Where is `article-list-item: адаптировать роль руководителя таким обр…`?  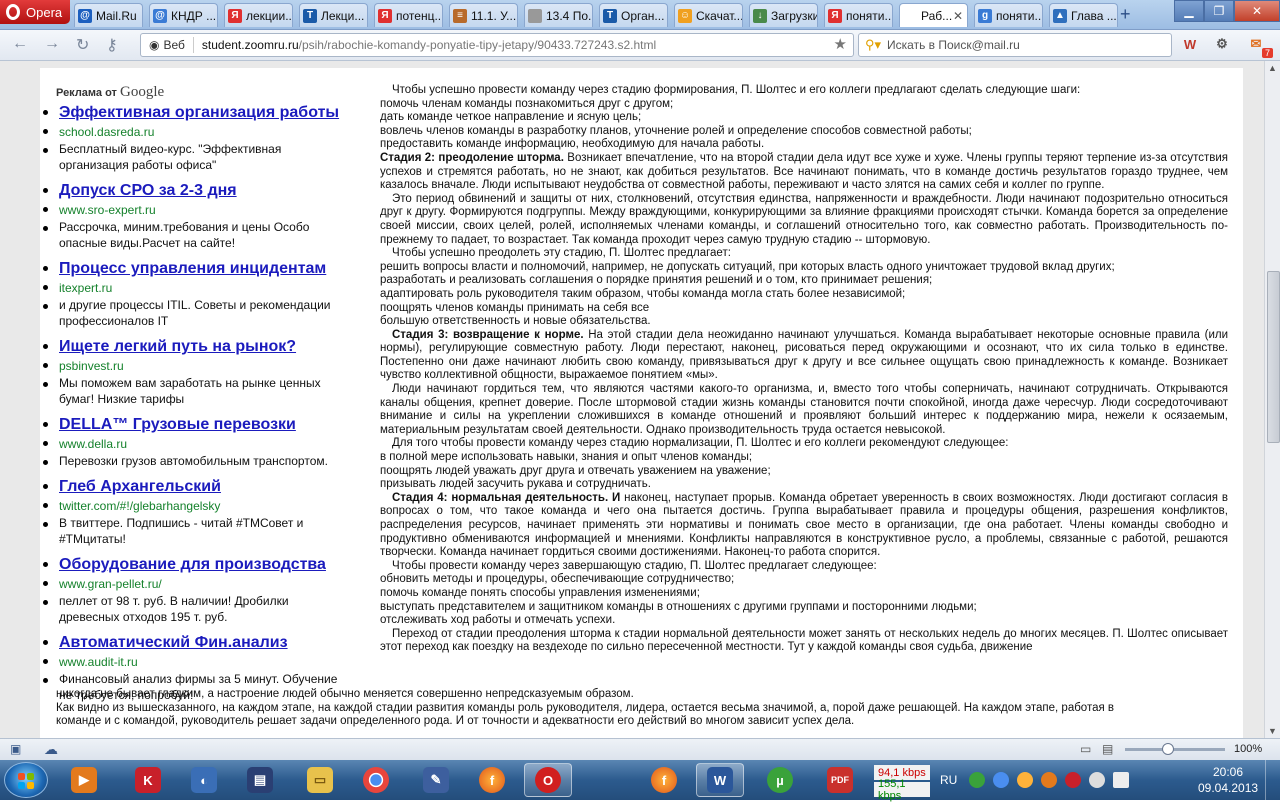
article-list-item: адаптировать роль руководителя таким обр… is located at coordinates (643, 293).